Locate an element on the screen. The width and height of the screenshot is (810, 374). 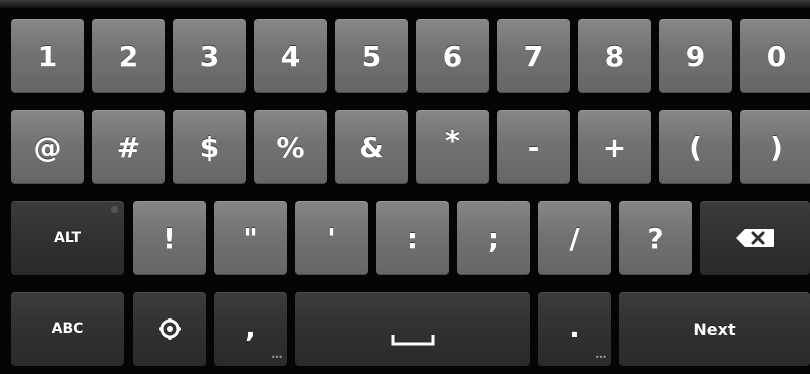
key-label: 5 is located at coordinates (371, 56).